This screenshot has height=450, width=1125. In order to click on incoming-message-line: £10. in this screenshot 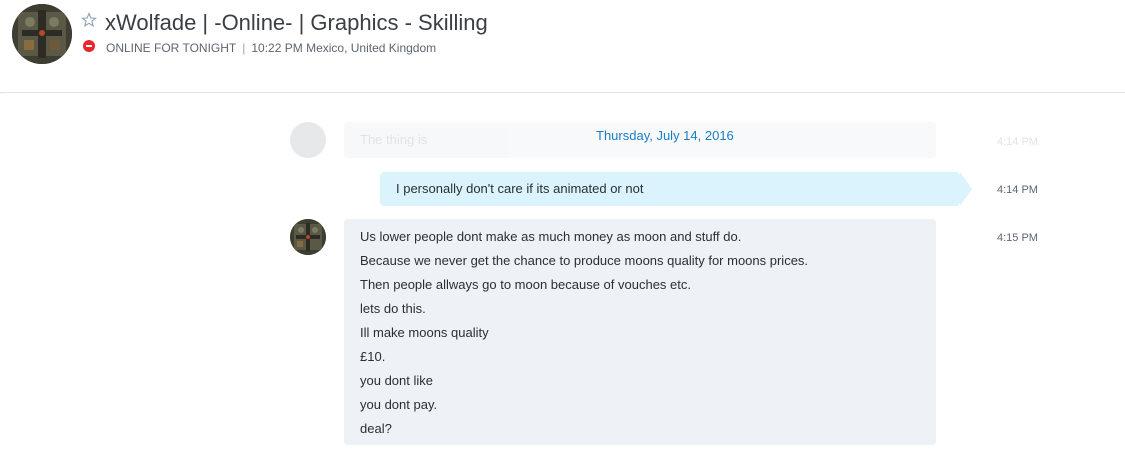, I will do `click(373, 356)`.